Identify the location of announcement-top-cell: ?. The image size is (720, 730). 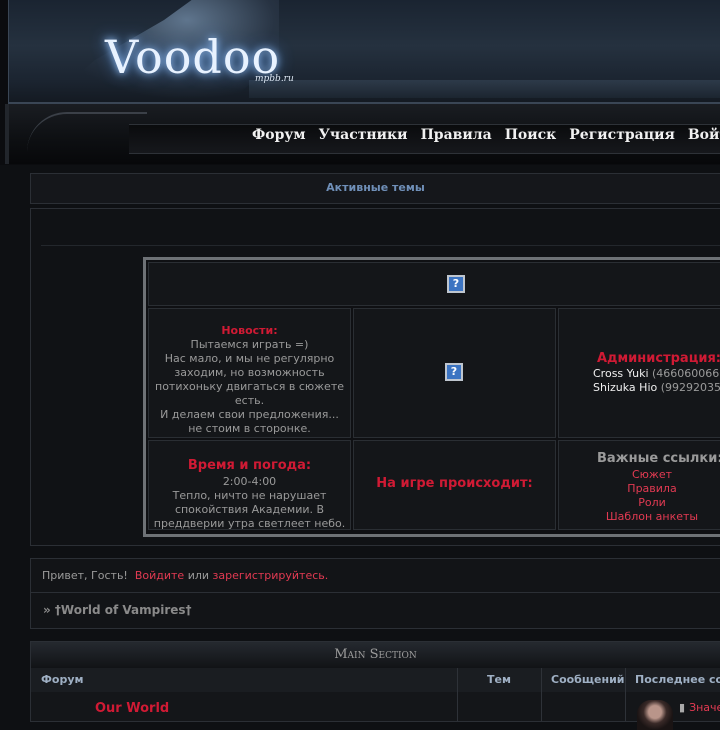
(434, 284).